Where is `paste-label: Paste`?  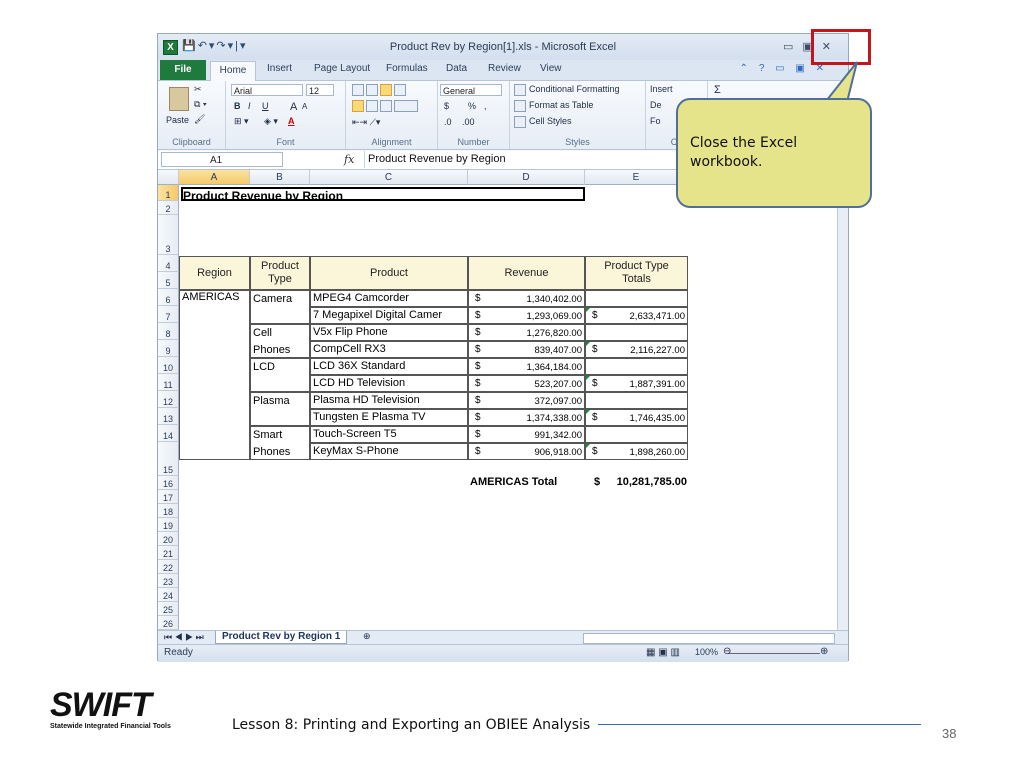 paste-label: Paste is located at coordinates (177, 120).